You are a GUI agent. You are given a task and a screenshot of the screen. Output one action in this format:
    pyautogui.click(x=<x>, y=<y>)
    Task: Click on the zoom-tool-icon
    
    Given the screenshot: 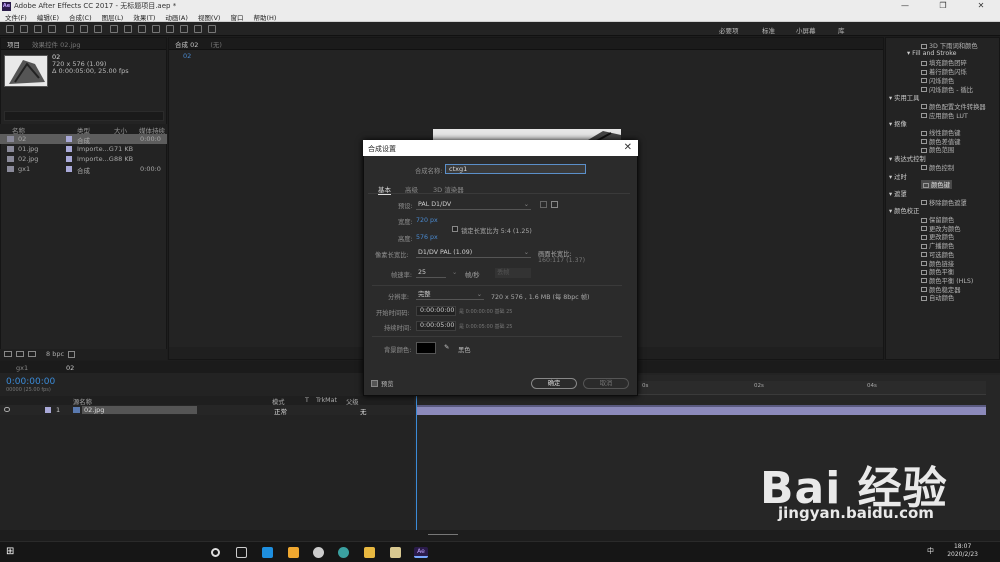 What is the action you would take?
    pyautogui.click(x=52, y=29)
    